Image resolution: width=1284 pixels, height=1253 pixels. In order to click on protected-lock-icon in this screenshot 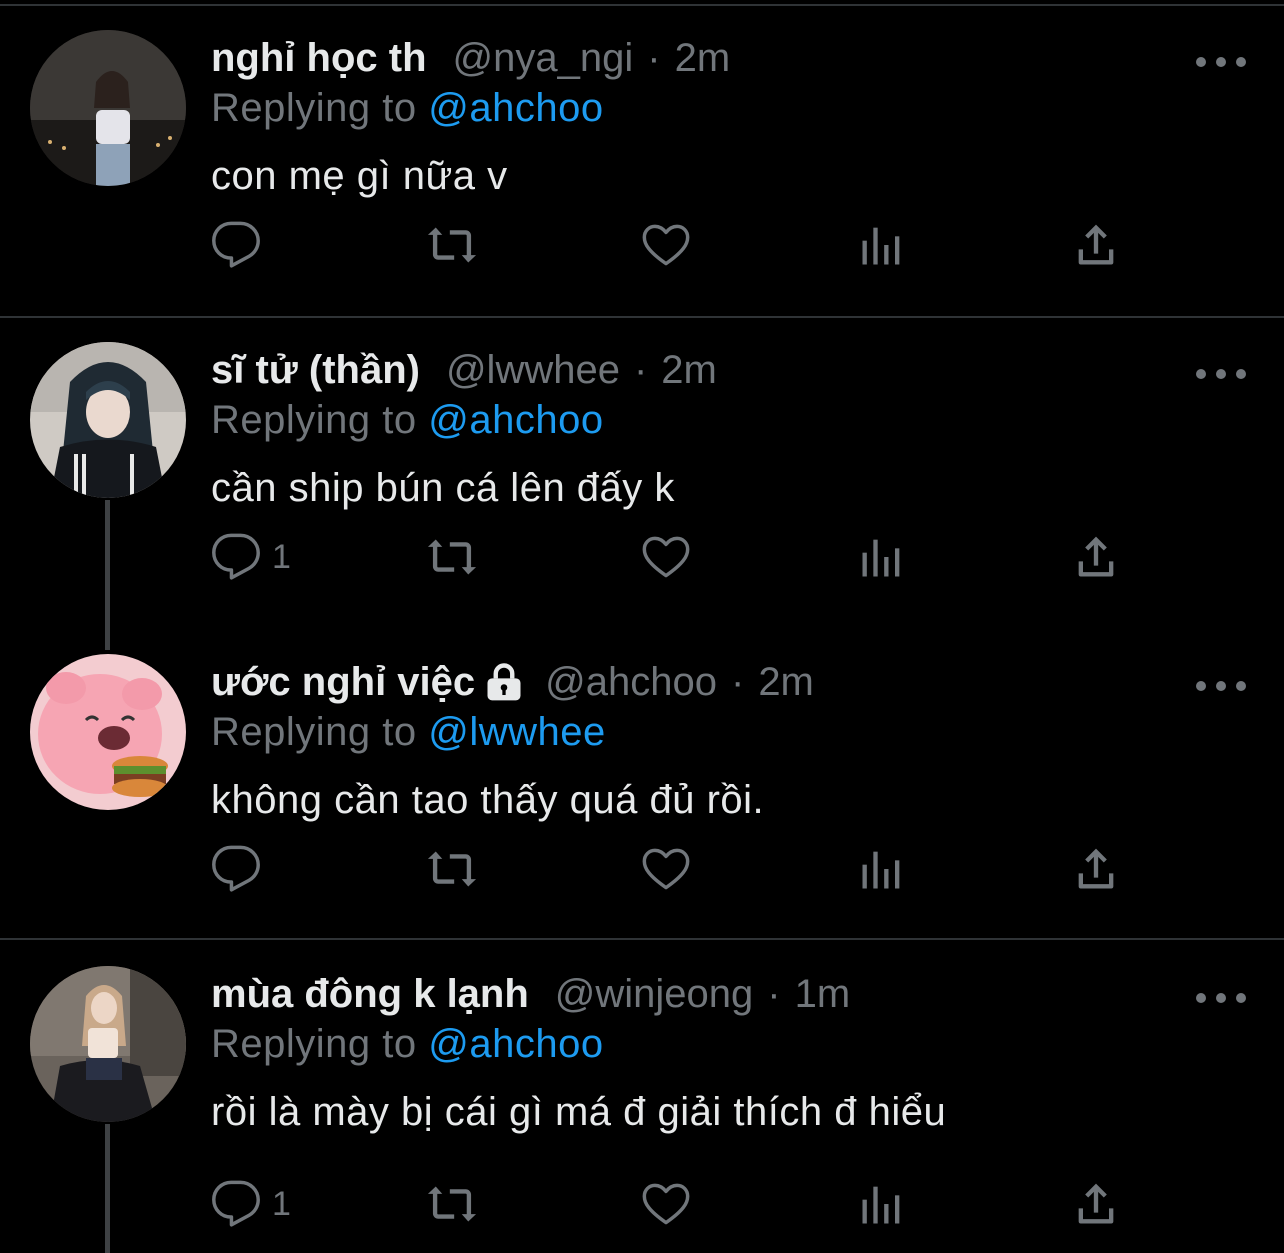, I will do `click(504, 682)`.